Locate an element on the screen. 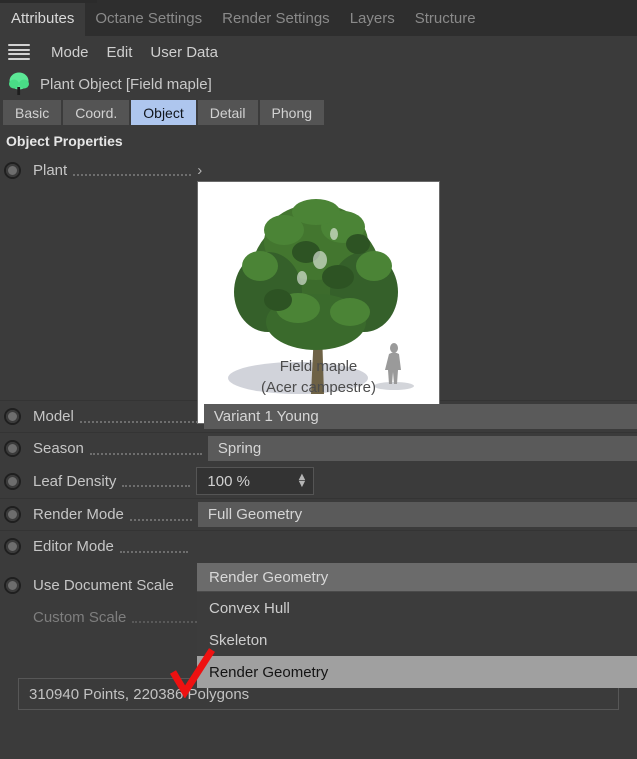 The image size is (637, 759). property-row-model: Model Variant 1 Young is located at coordinates (318, 416).